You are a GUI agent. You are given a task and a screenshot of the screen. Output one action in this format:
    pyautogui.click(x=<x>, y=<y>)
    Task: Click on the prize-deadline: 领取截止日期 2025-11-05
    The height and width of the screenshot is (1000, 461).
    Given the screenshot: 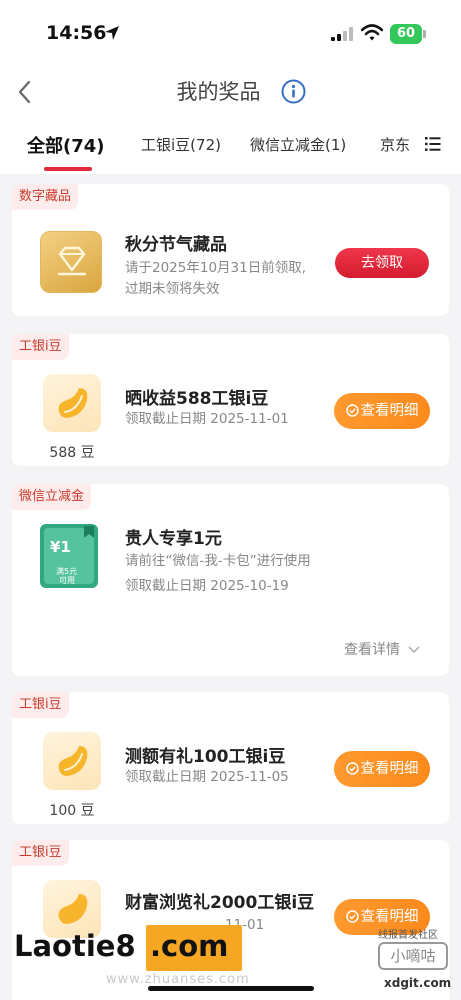 What is the action you would take?
    pyautogui.click(x=207, y=777)
    